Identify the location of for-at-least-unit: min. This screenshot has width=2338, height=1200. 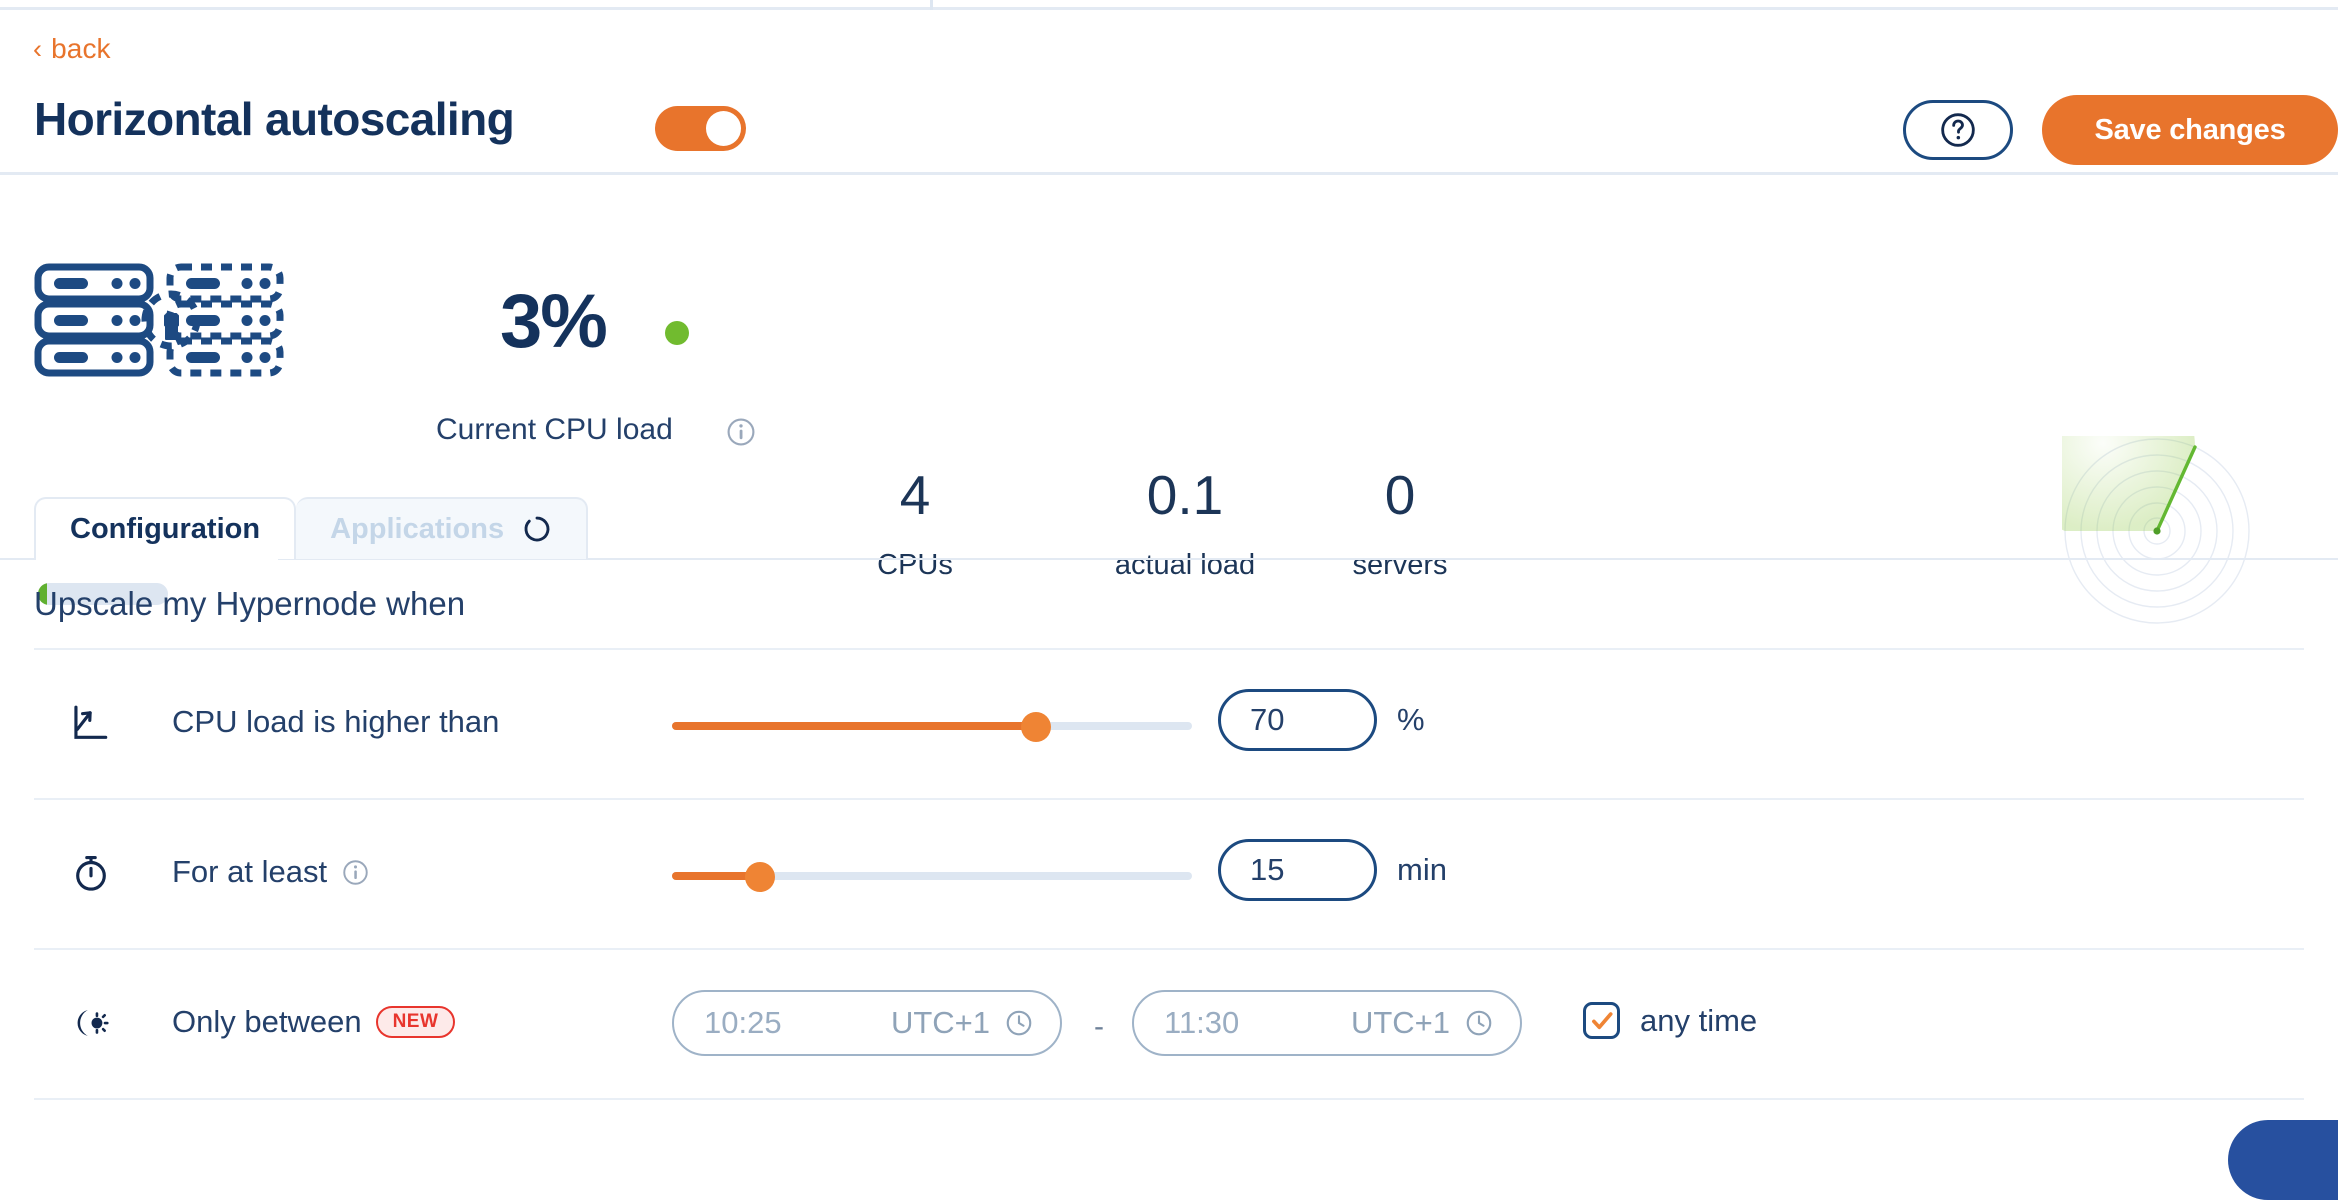
(1422, 869).